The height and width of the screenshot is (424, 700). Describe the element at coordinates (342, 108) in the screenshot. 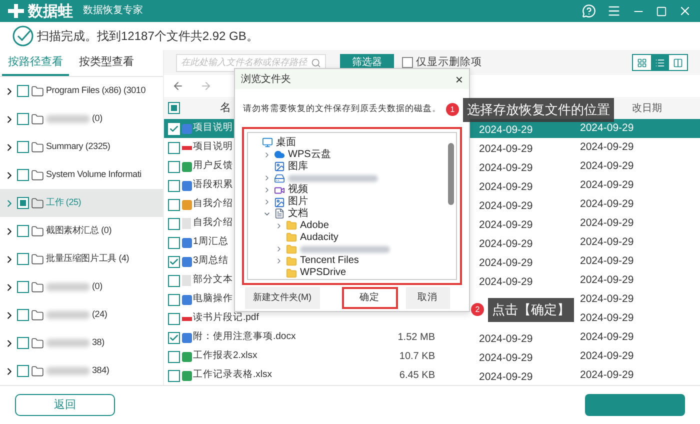

I see `dialog-message: 请勿将需要恢复的文件保存到原丢失数据的磁盘。` at that location.